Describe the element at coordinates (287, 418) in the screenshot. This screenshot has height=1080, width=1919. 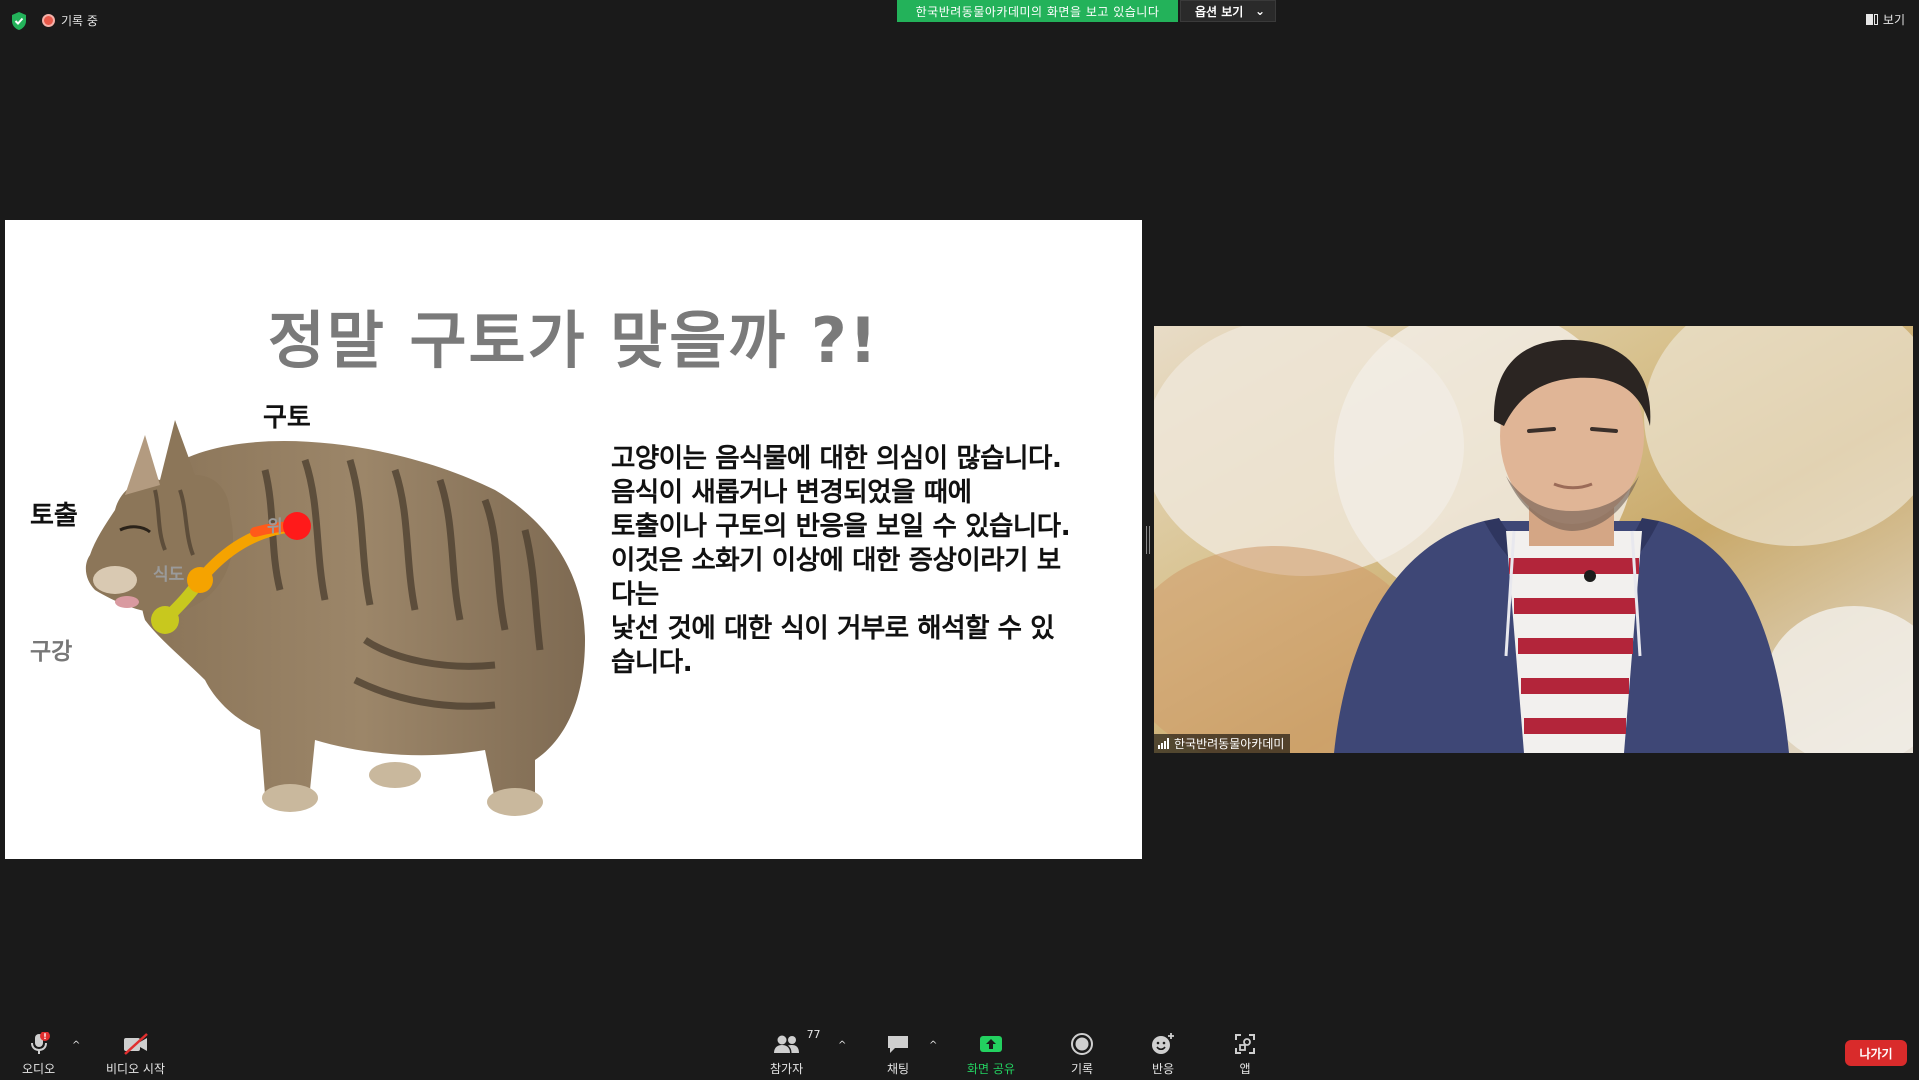
I see `label-vomiting: 구토` at that location.